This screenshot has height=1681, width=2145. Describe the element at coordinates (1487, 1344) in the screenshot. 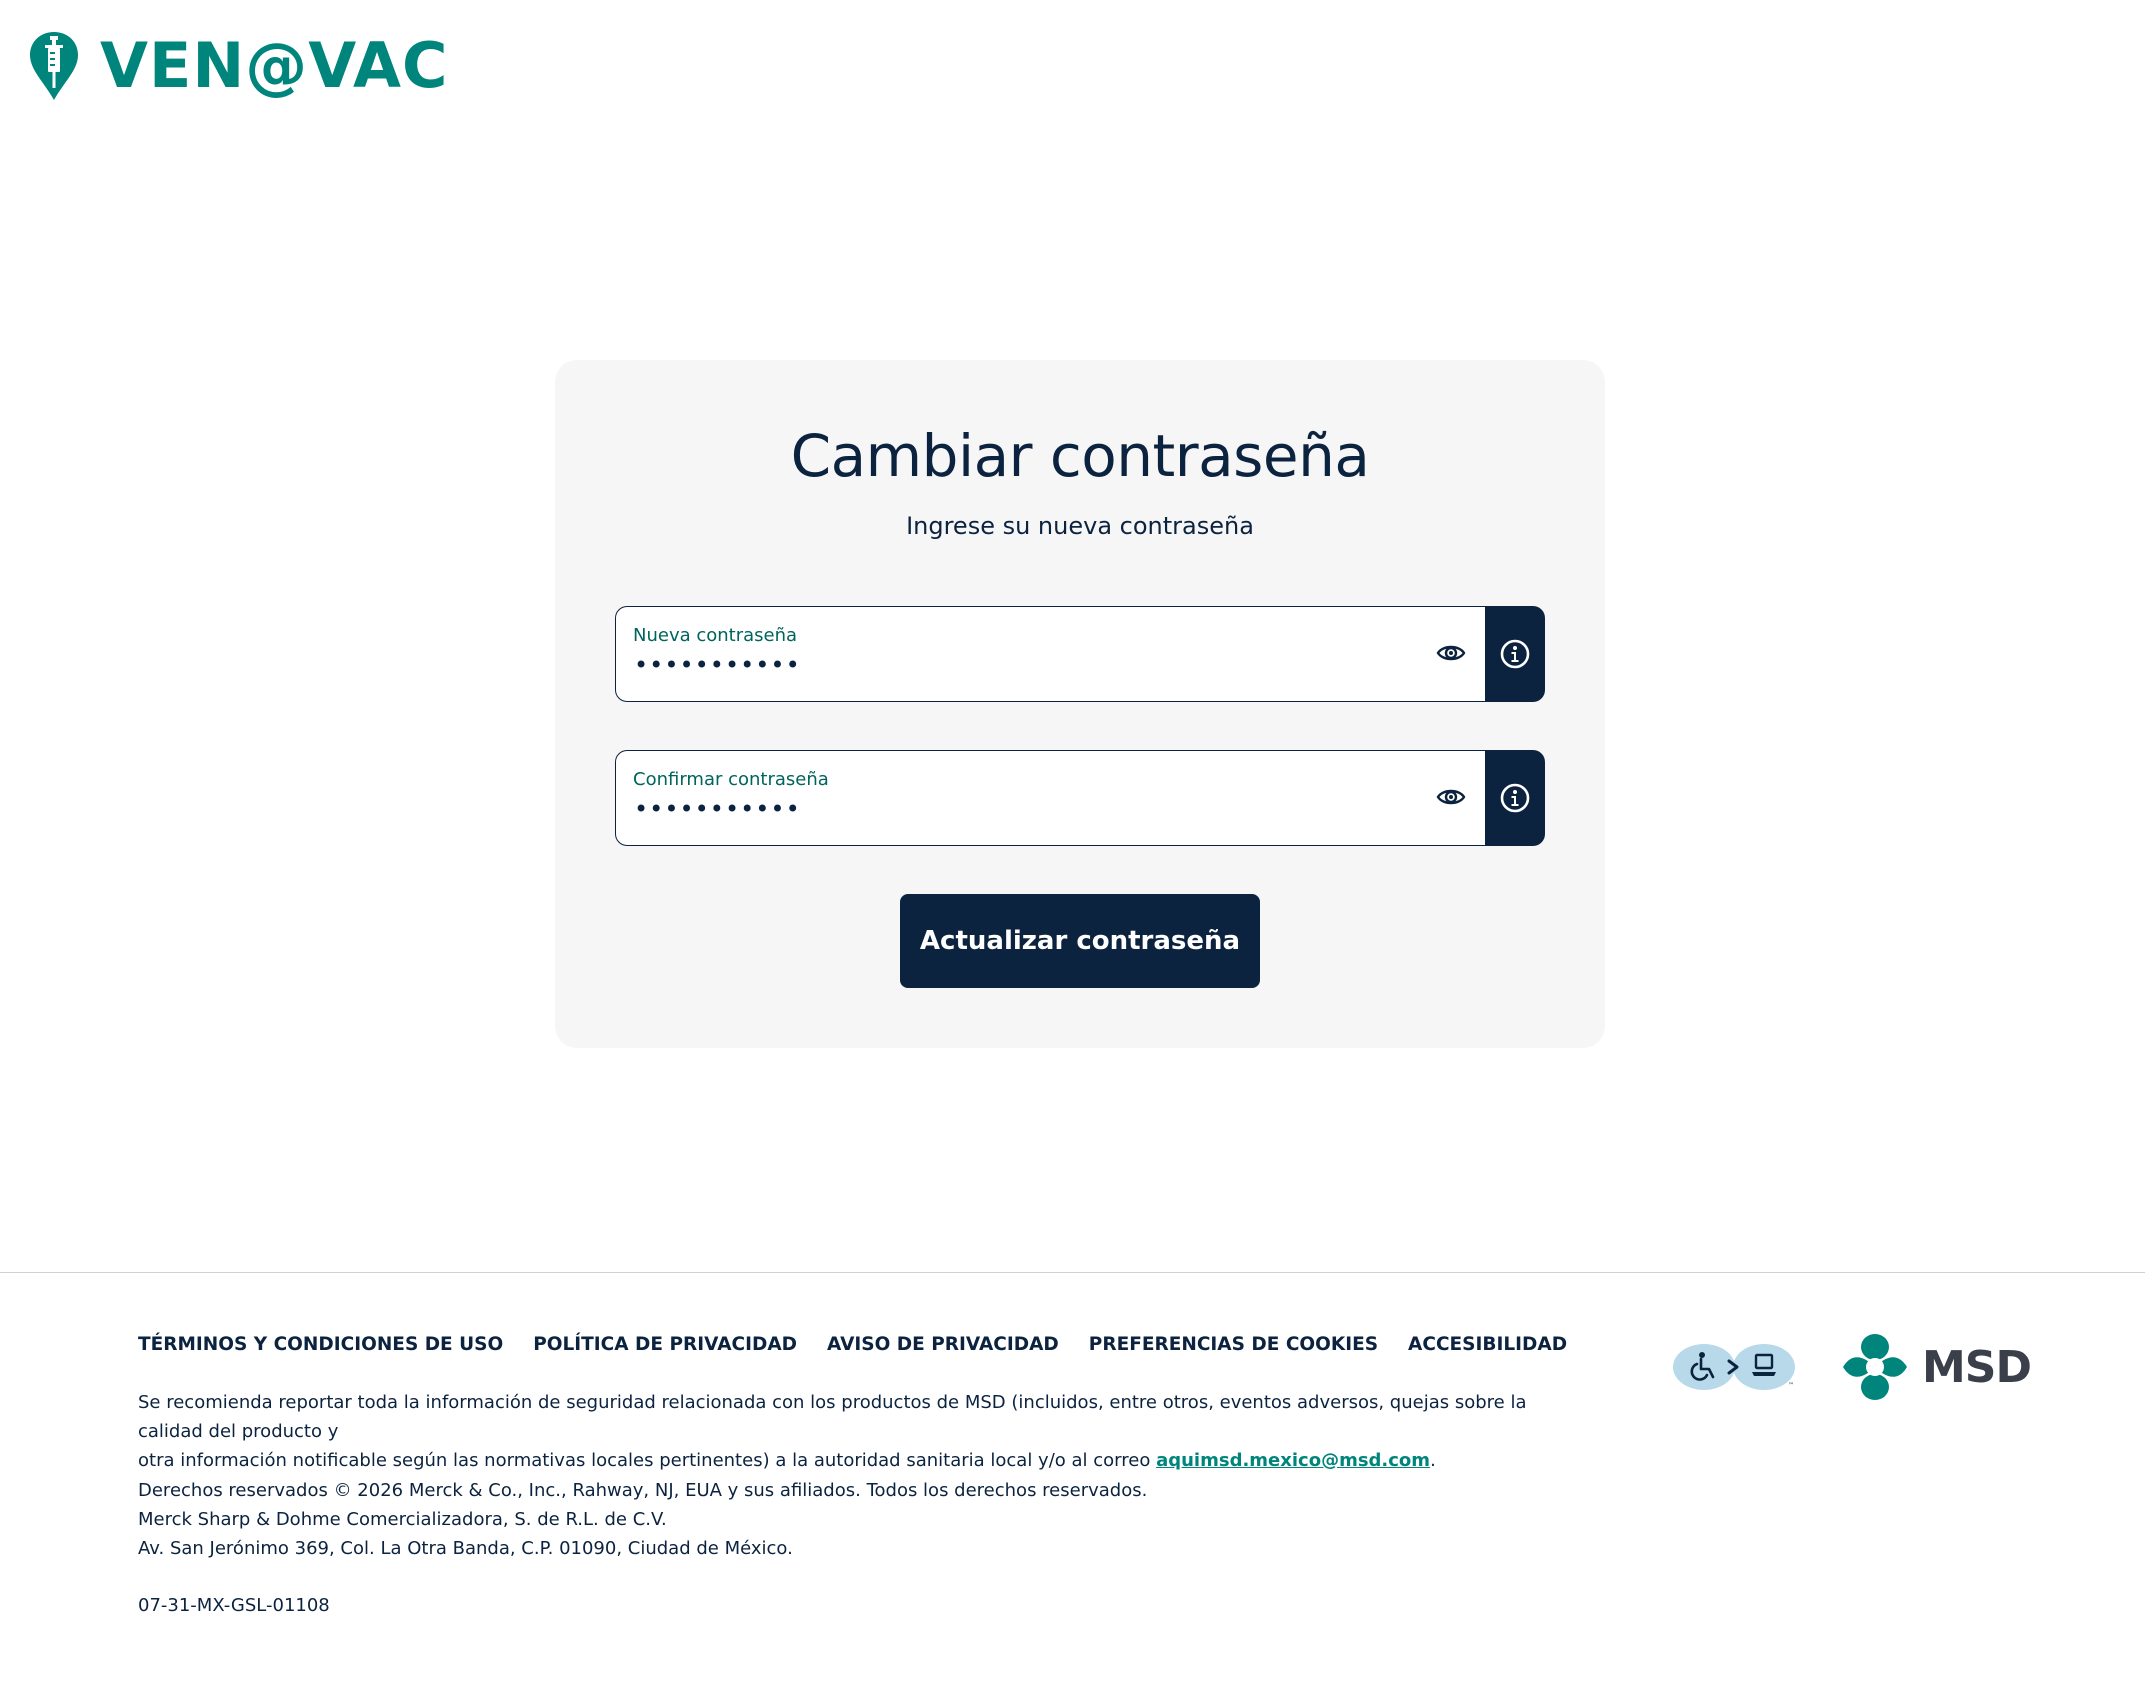

I see `footer-link-accessibility: ACCESIBILIDAD` at that location.